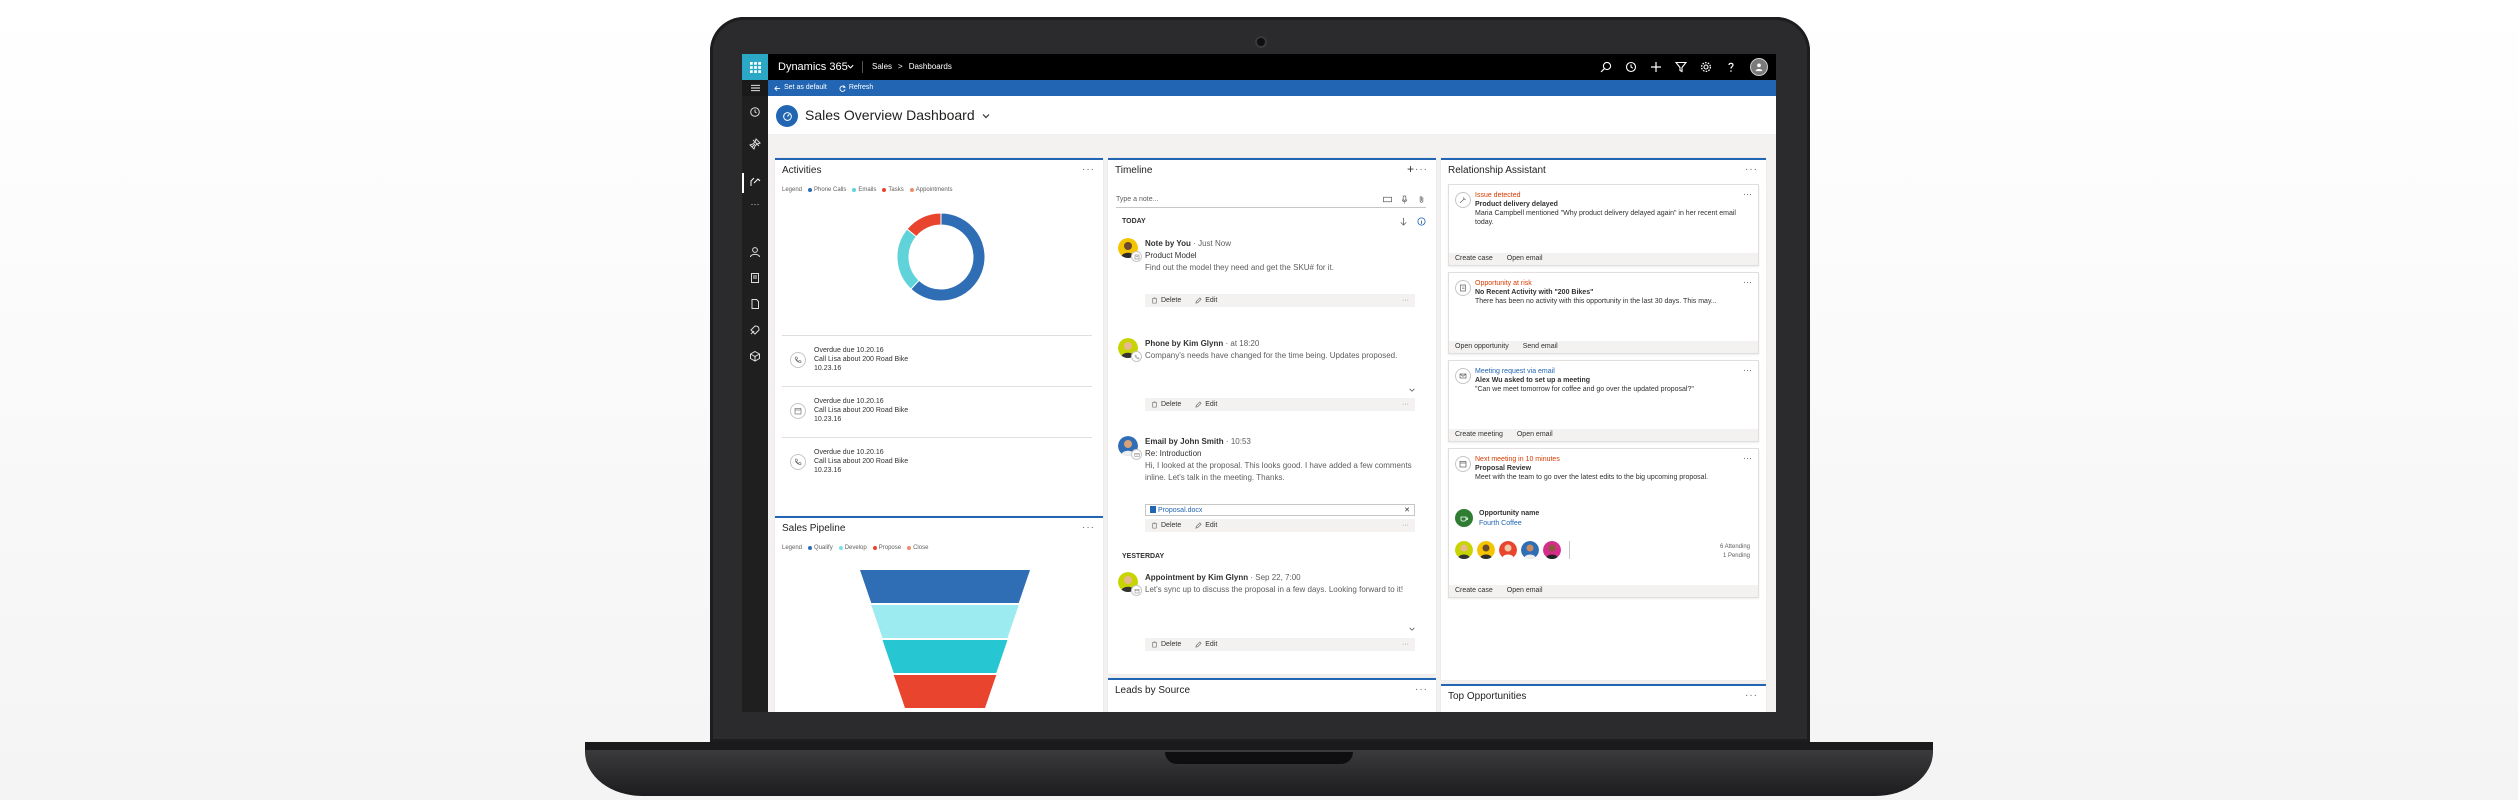 Image resolution: width=2518 pixels, height=800 pixels. I want to click on app-name: Dynamics 365, so click(813, 67).